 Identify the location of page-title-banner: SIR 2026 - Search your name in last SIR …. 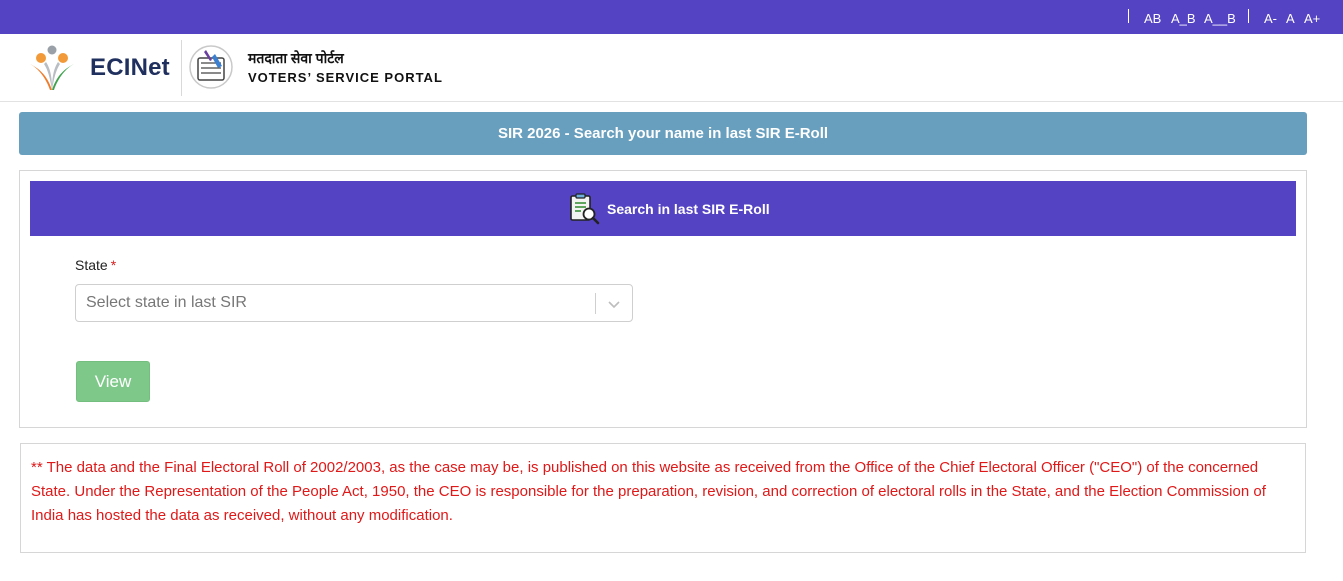
(663, 133).